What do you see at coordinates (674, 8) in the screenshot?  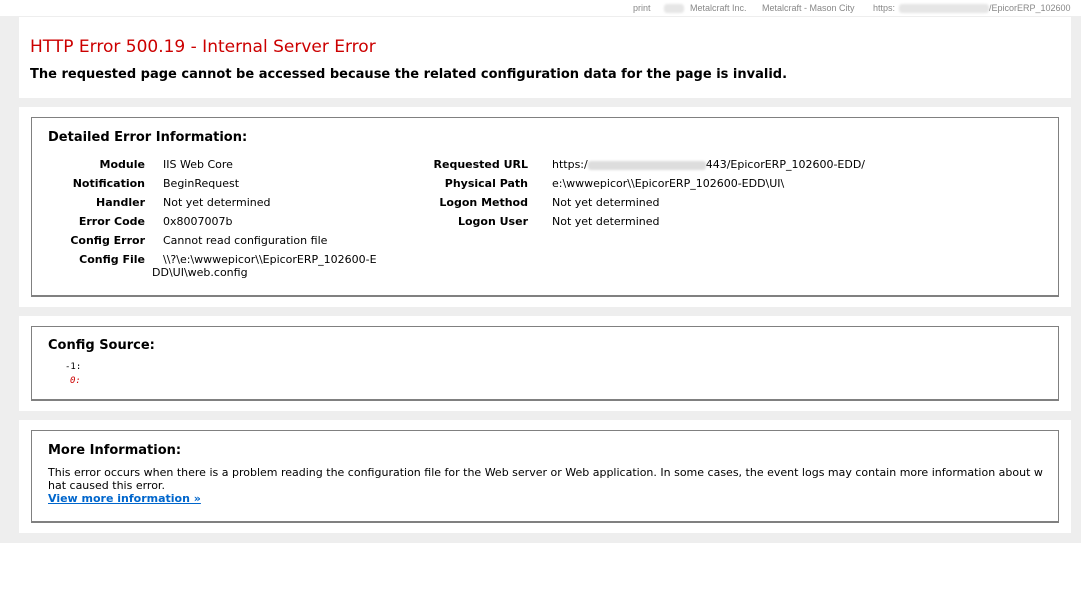 I see `redacted-block` at bounding box center [674, 8].